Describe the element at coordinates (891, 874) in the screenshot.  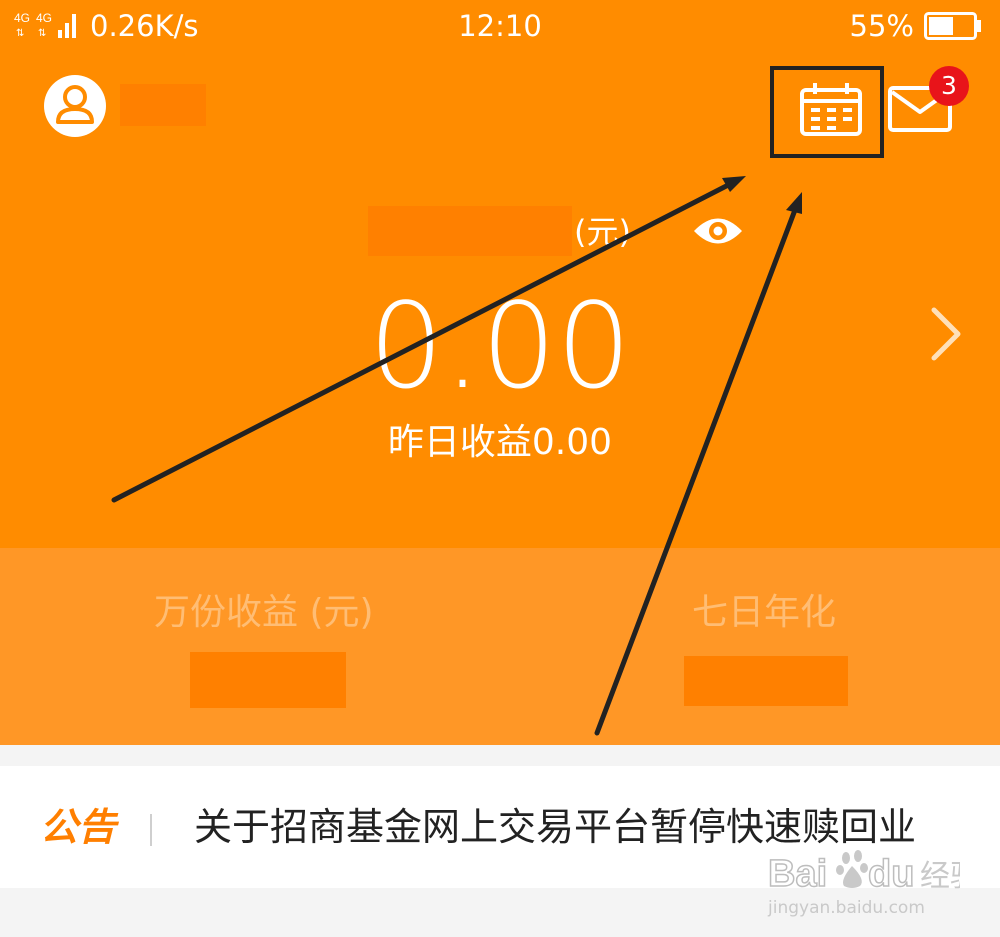
I see `svg-text: du` at that location.